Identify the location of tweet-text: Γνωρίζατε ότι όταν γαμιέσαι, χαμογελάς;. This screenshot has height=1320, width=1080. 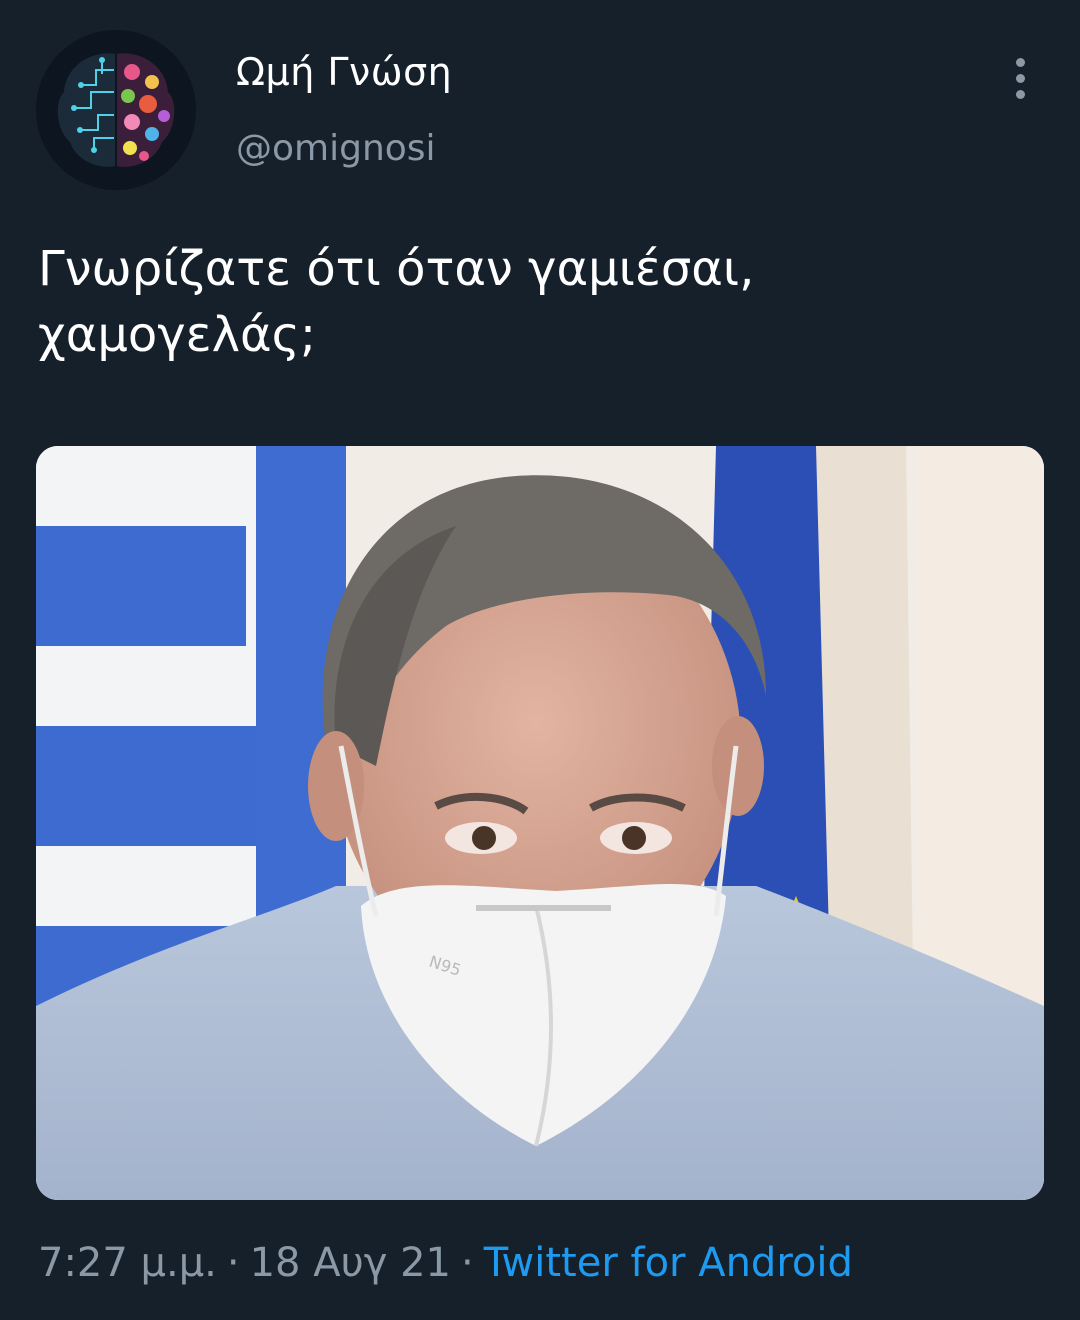
(396, 302).